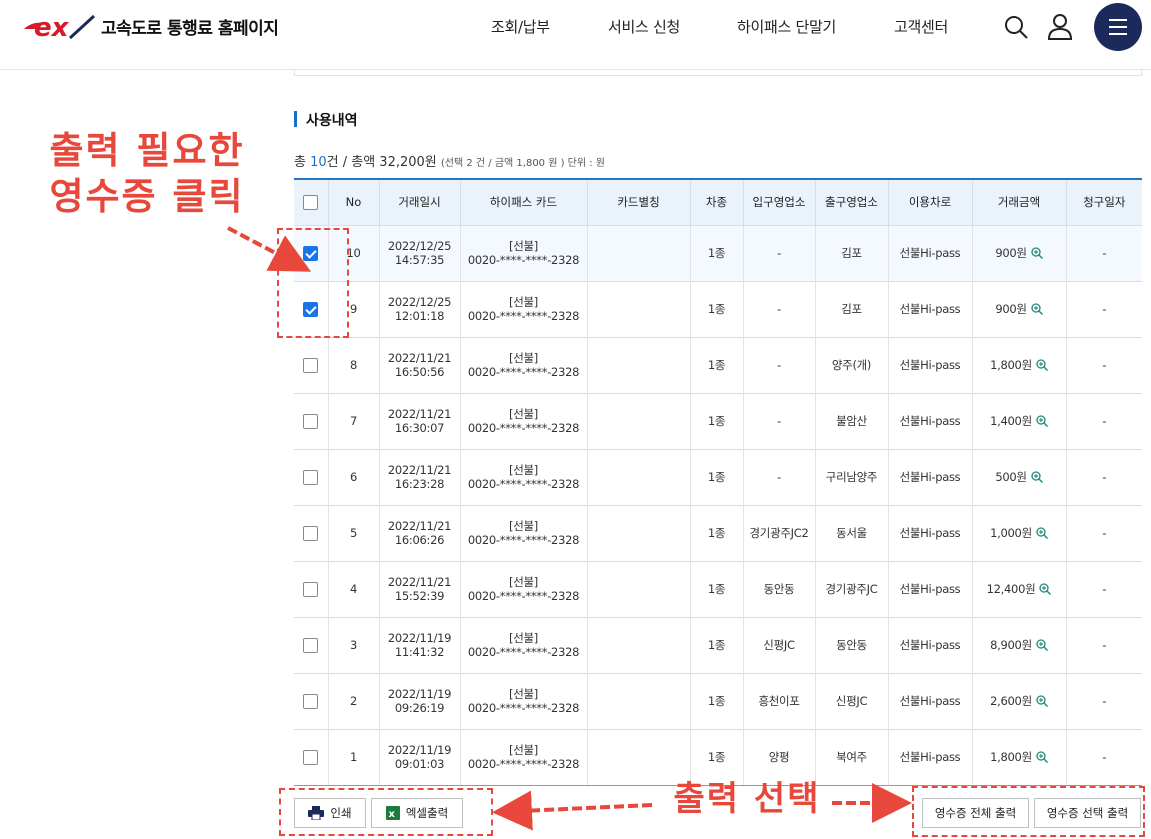  I want to click on cell-datetime: 2022/11/21 16:50:56, so click(419, 364).